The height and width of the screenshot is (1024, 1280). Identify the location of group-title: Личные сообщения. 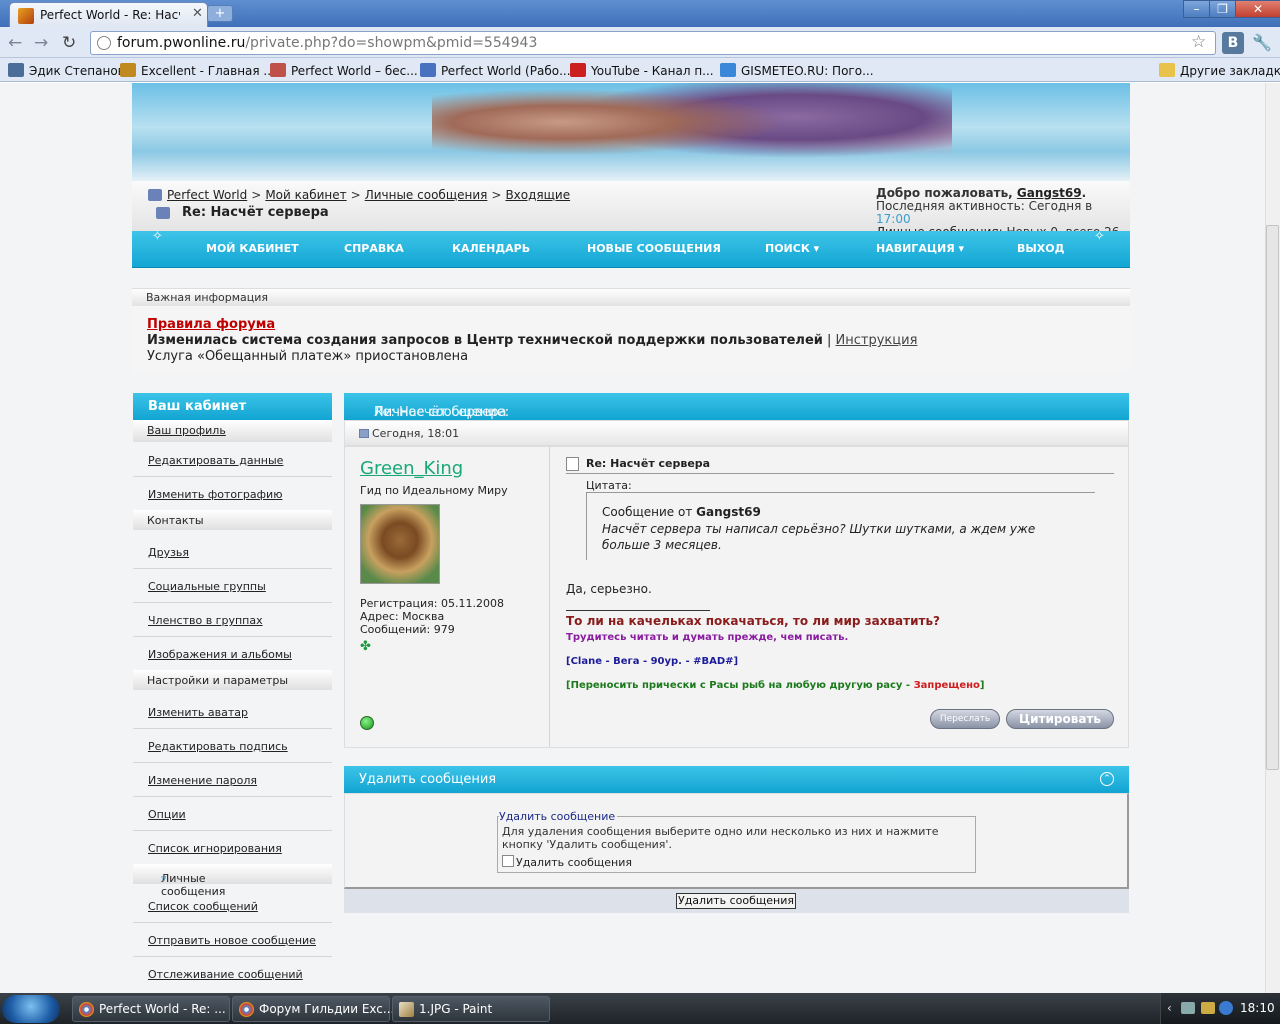
(193, 885).